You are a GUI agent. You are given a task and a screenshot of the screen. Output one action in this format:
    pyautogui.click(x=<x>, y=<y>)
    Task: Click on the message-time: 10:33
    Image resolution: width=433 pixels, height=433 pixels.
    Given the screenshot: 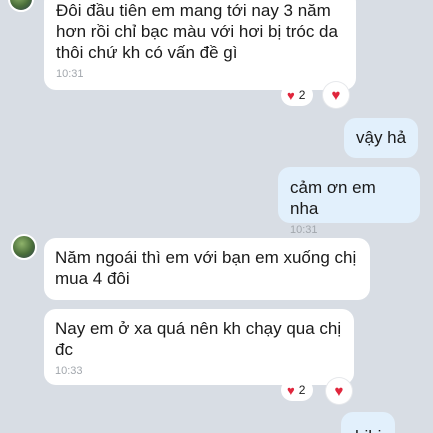 What is the action you would take?
    pyautogui.click(x=69, y=371)
    